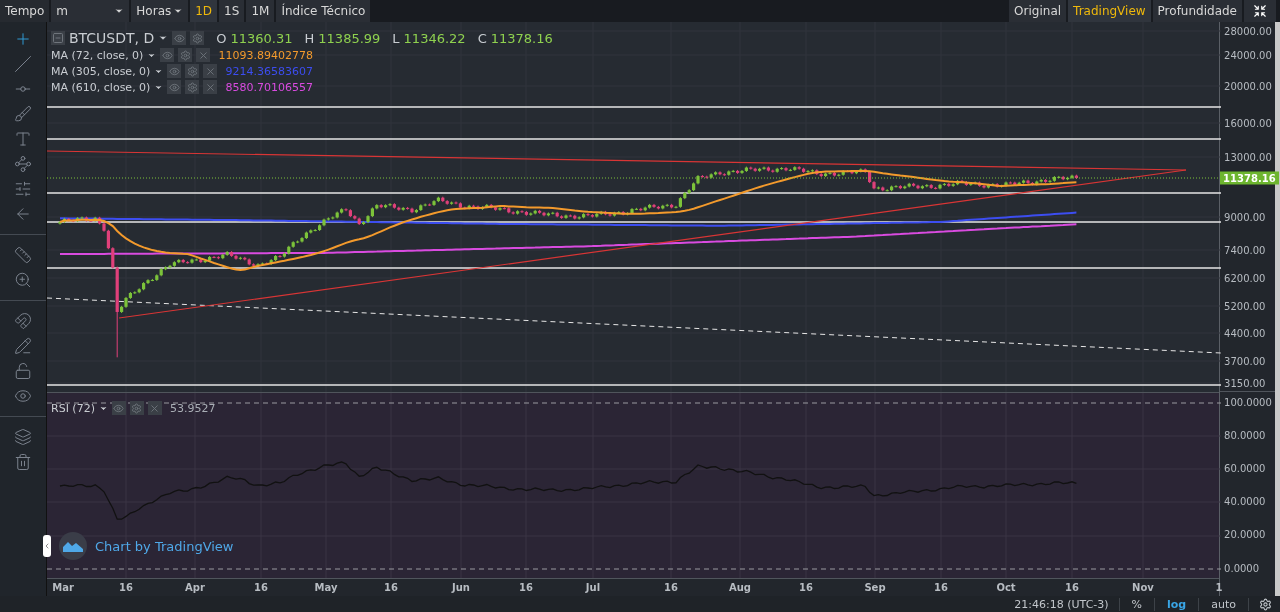  I want to click on ohlc-value: 11360.31, so click(261, 38).